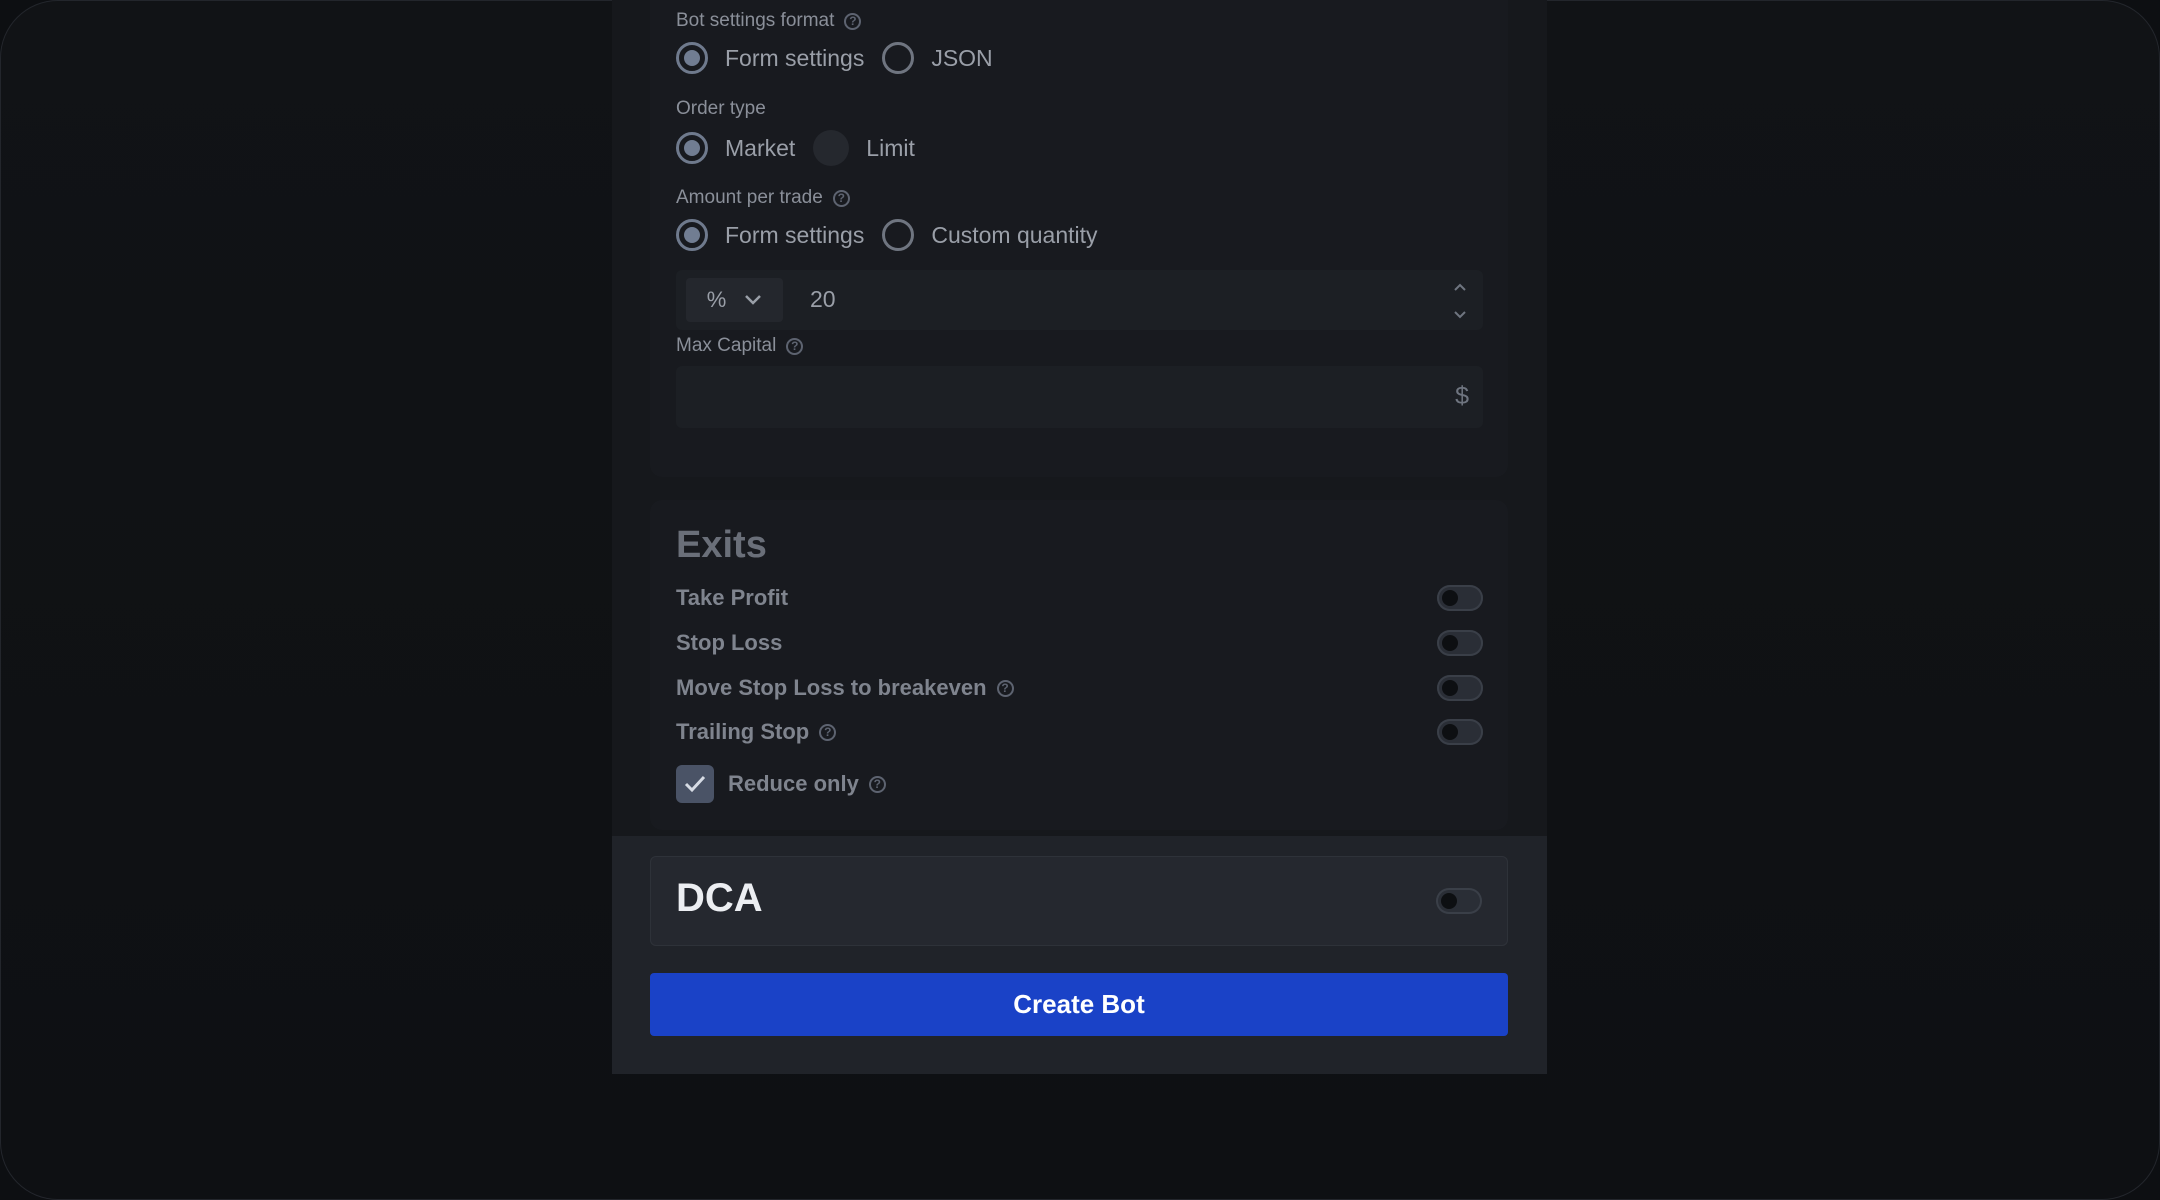 The height and width of the screenshot is (1200, 2160). I want to click on chevron-down-icon, so click(753, 300).